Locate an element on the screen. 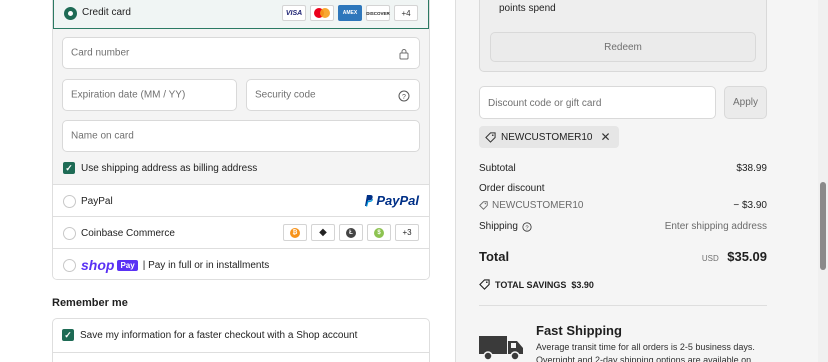 The width and height of the screenshot is (828, 362). shop-pay-radio is located at coordinates (69, 265).